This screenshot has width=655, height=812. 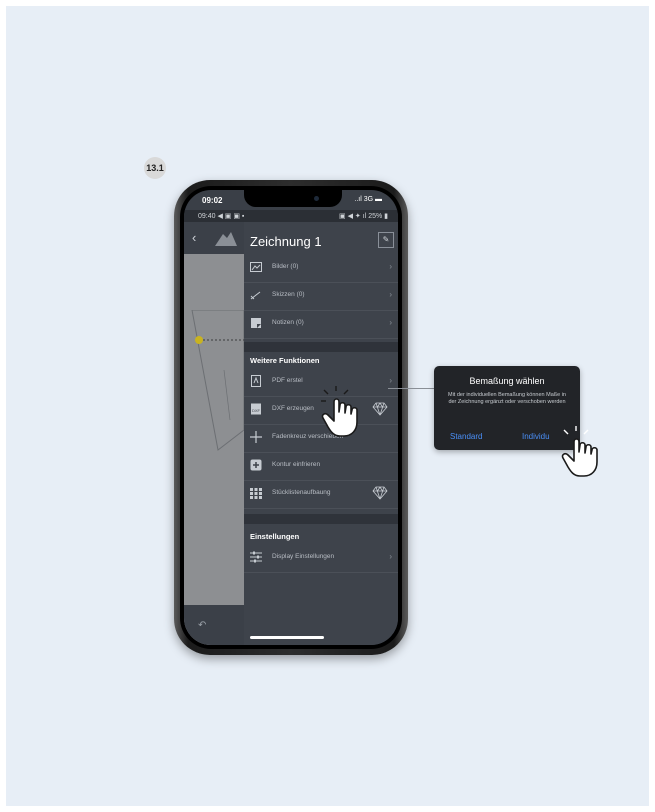 I want to click on android-status-bar: 09:40 ◀ ▣ ▣ ▪ ▣ ◀ ✦ ıl 25% ▮, so click(x=291, y=216).